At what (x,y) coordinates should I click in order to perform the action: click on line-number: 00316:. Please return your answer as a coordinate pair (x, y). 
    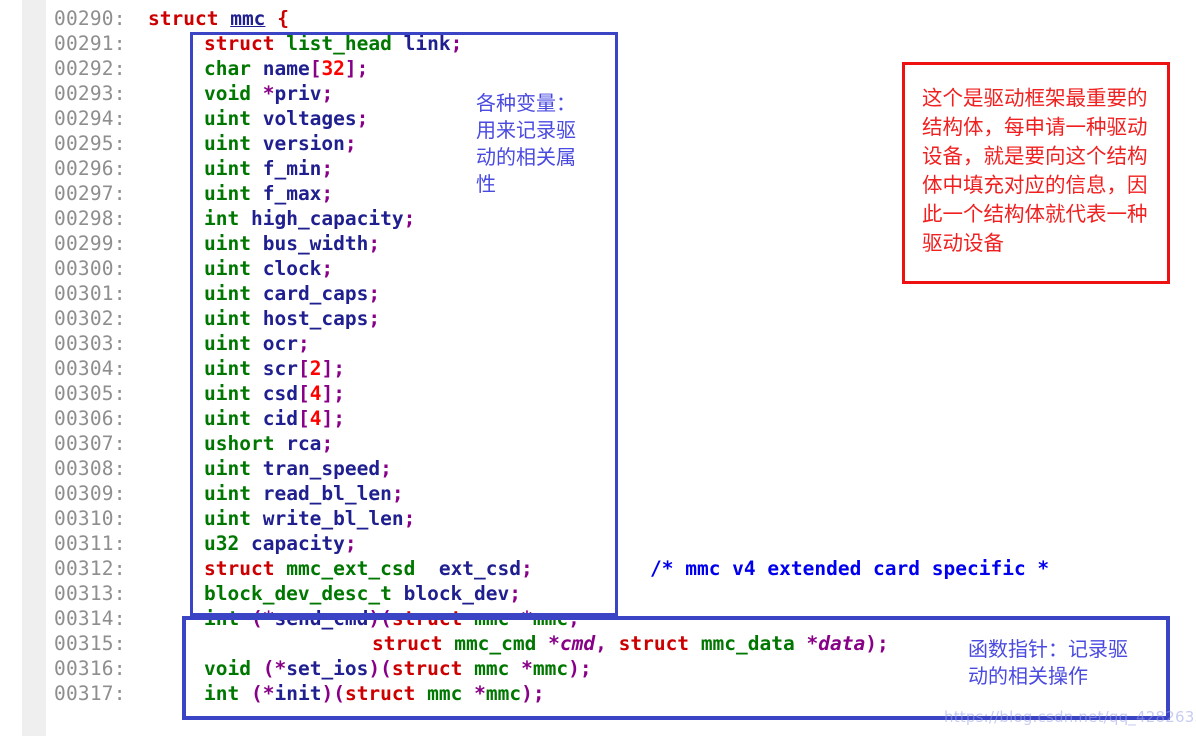
    Looking at the image, I should click on (90, 668).